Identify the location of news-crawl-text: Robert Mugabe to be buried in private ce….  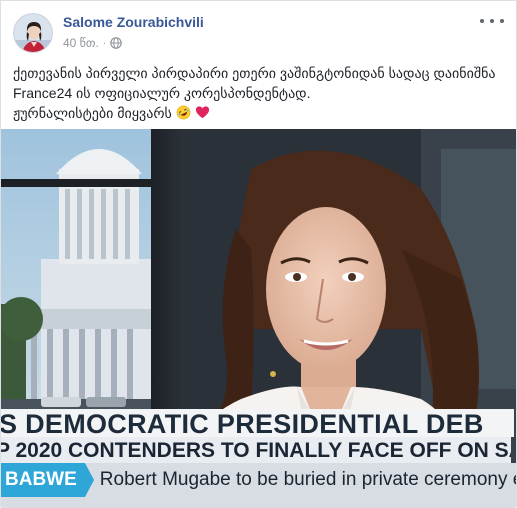
(307, 479).